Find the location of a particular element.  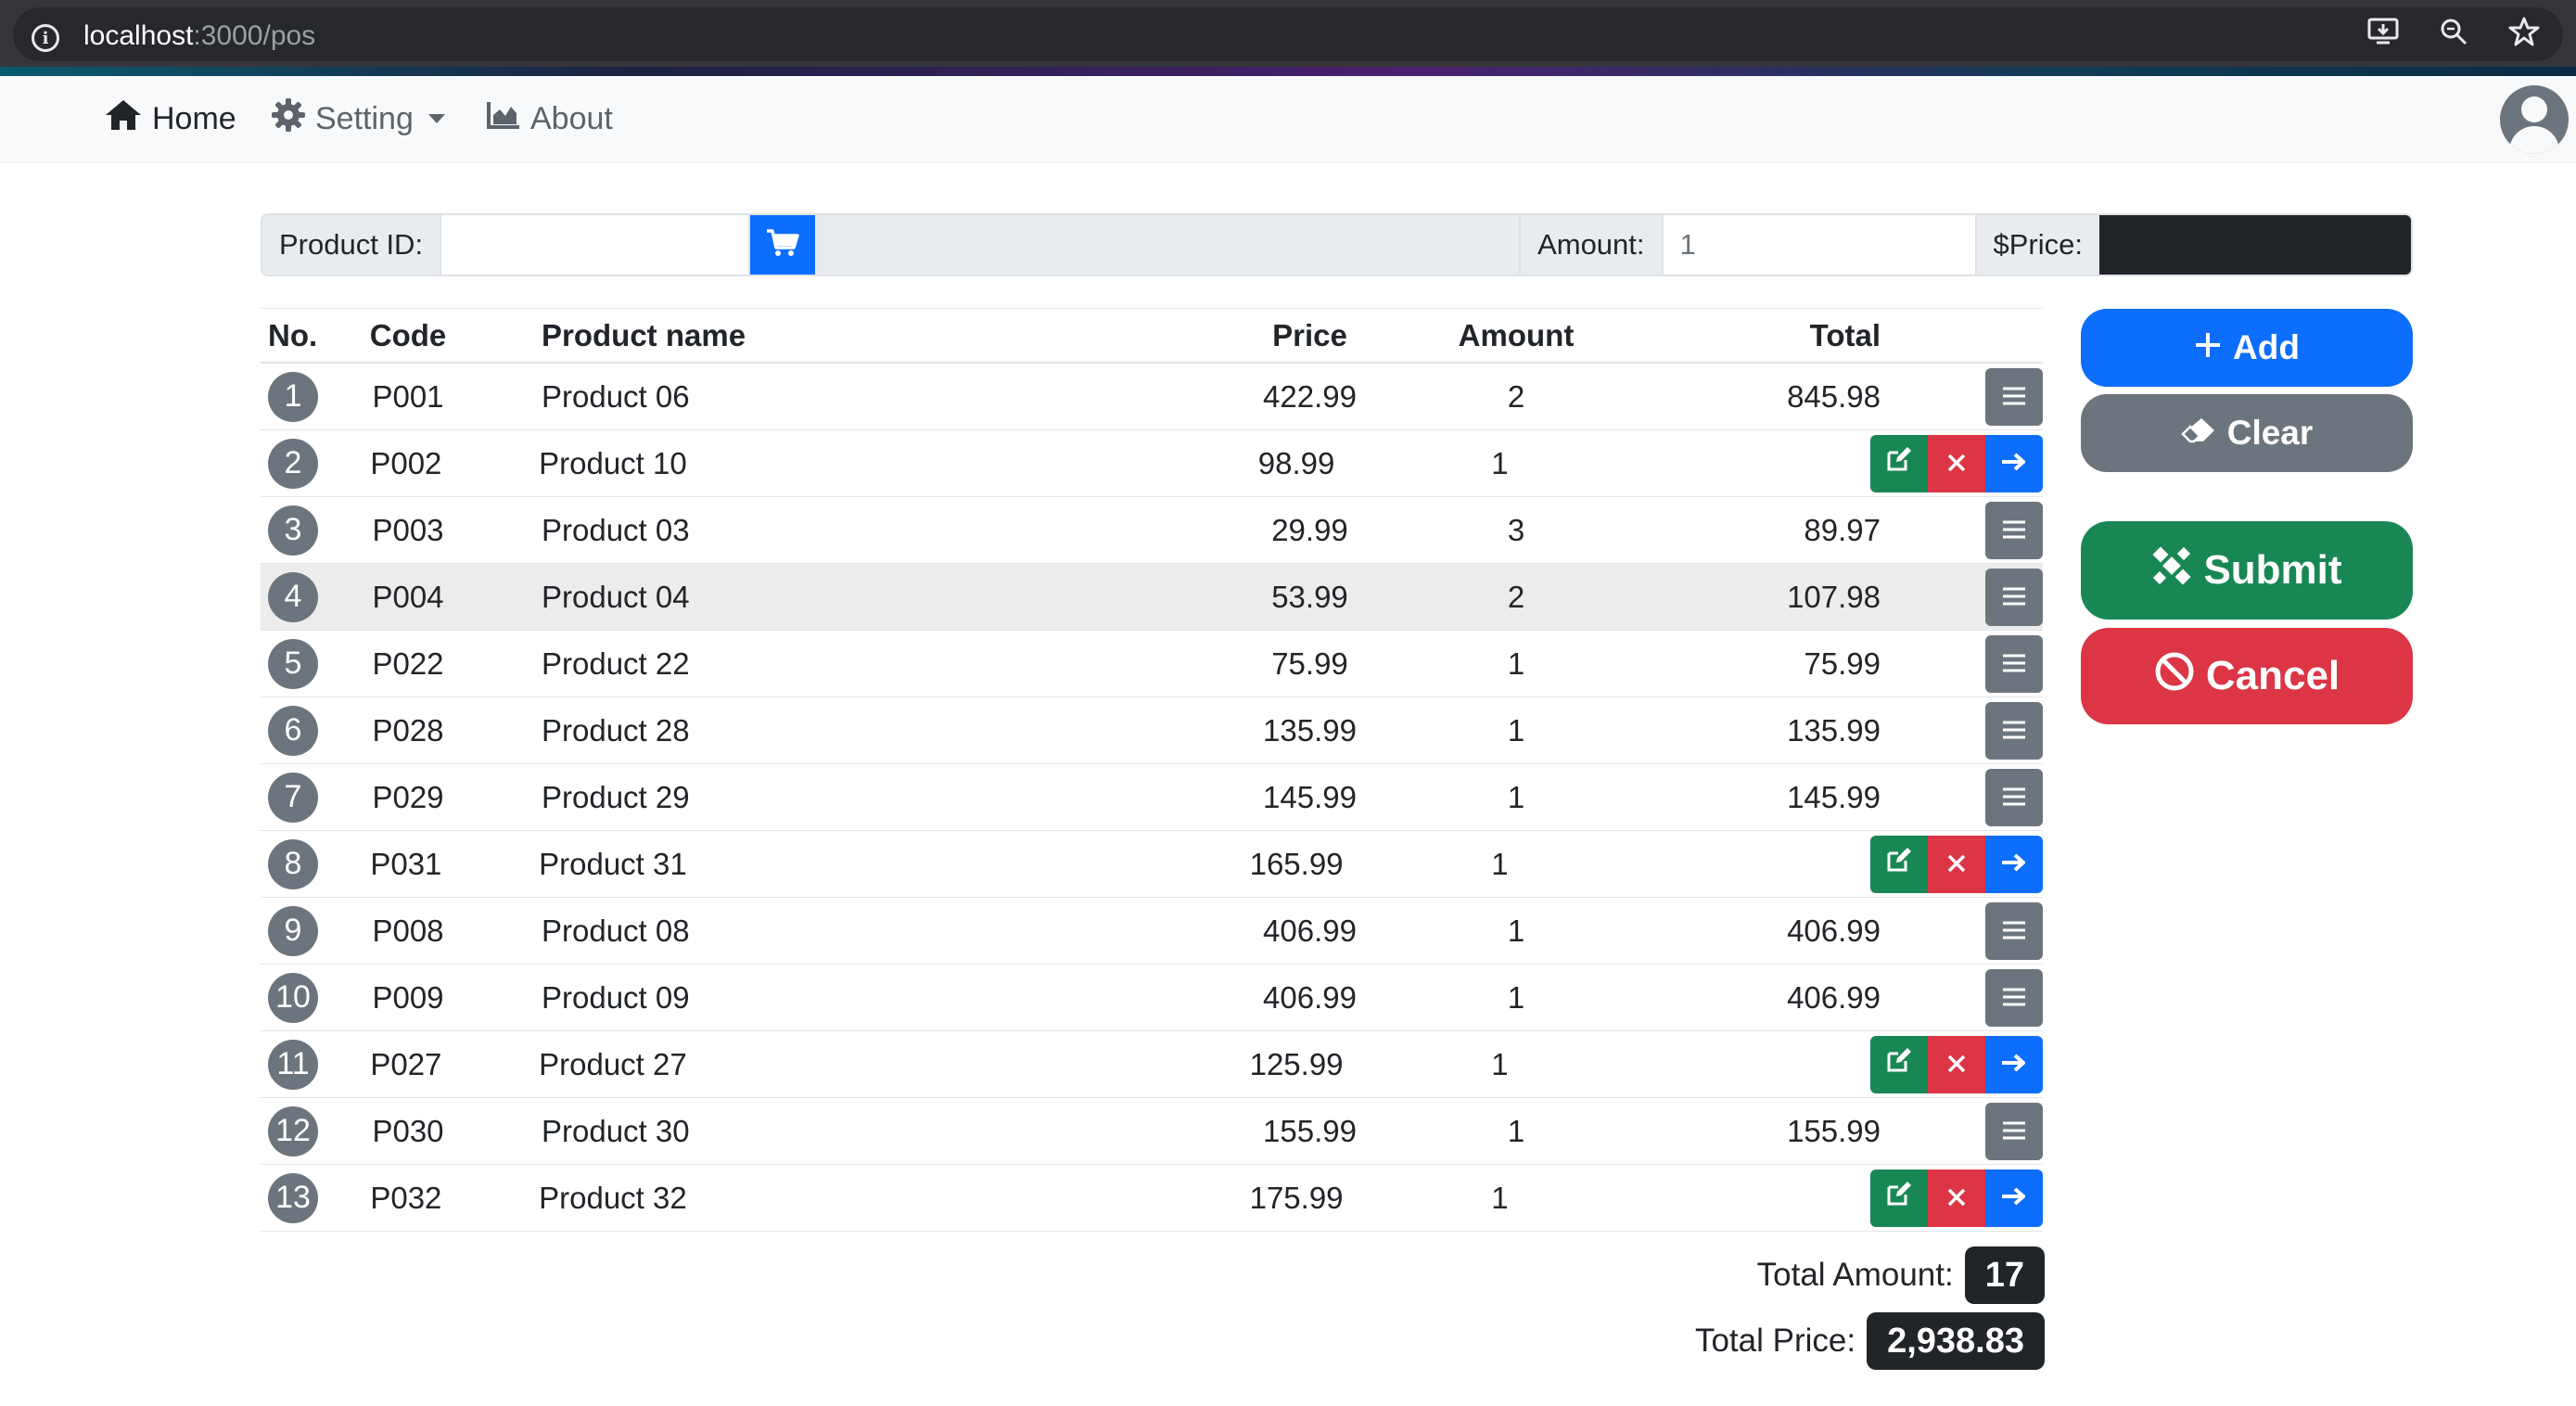

table-row: 2 P002 Product 10 98.99 1 is located at coordinates (1152, 463).